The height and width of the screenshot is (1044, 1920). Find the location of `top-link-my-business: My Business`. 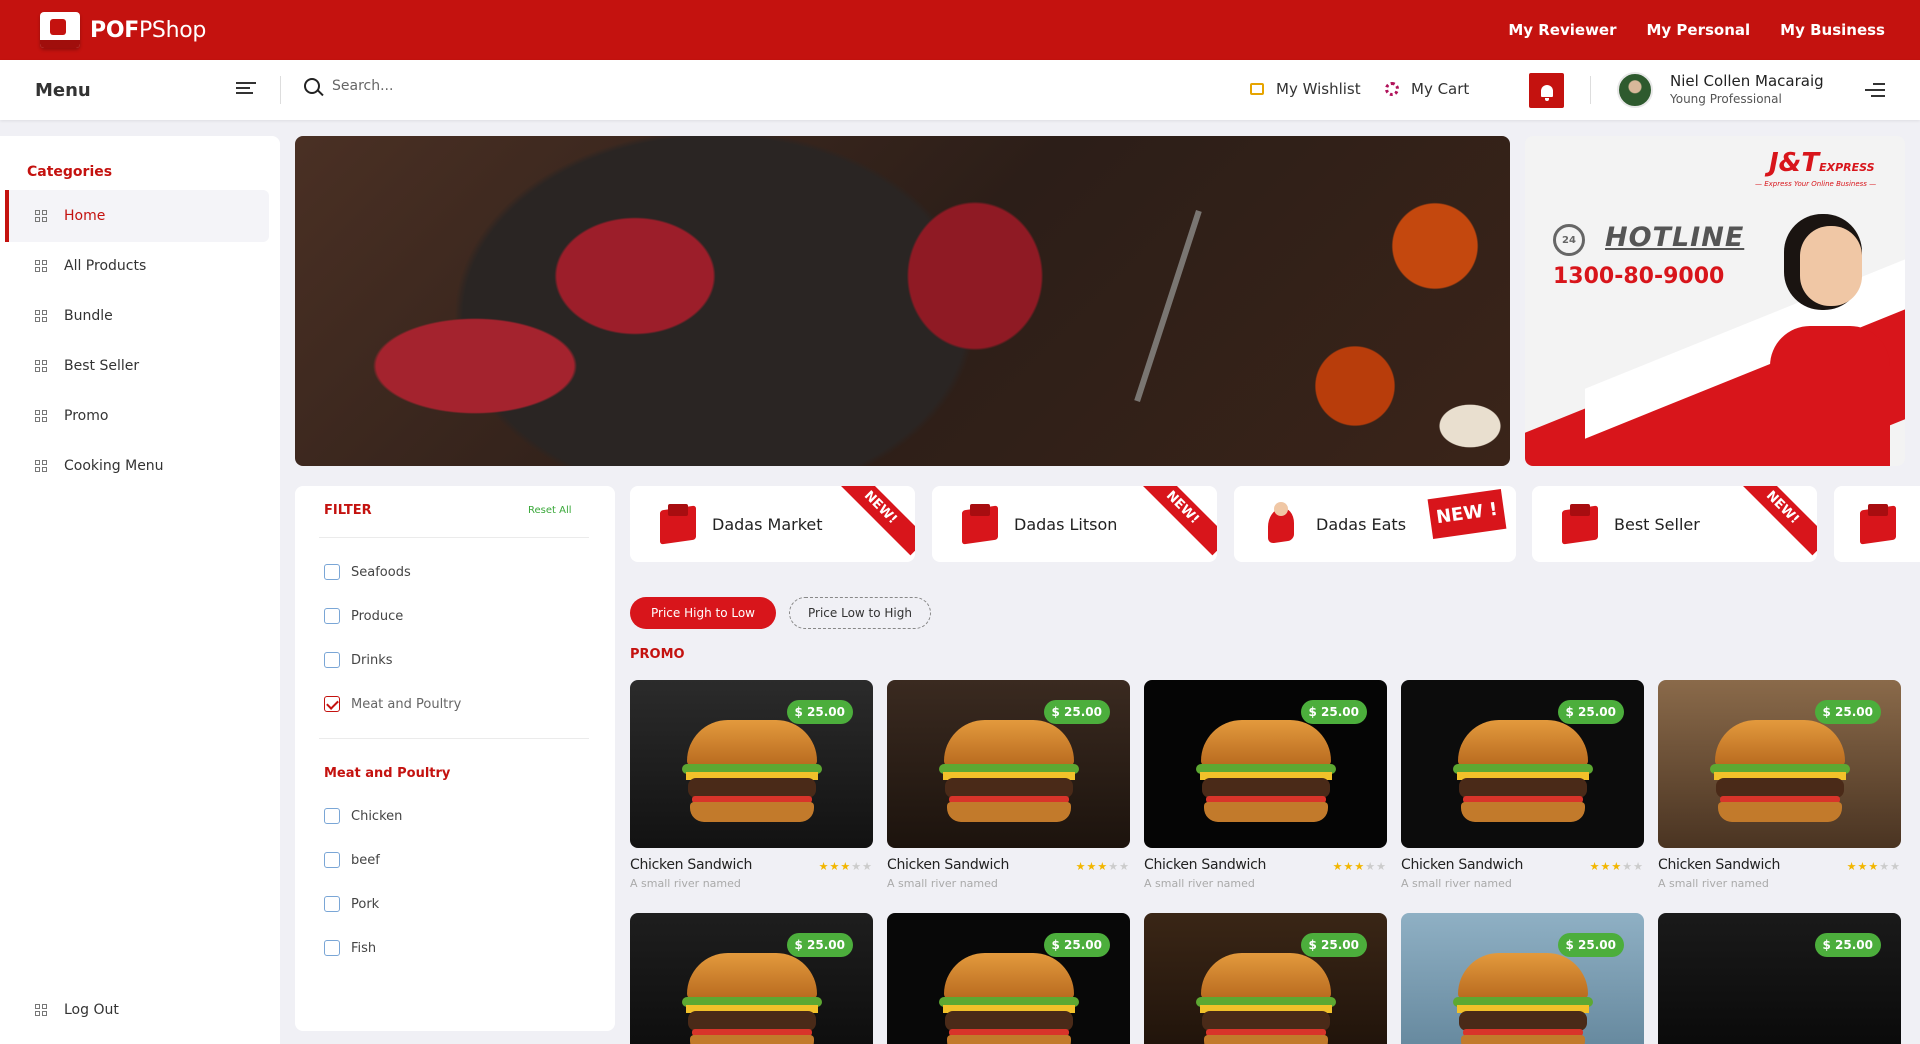

top-link-my-business: My Business is located at coordinates (1832, 30).